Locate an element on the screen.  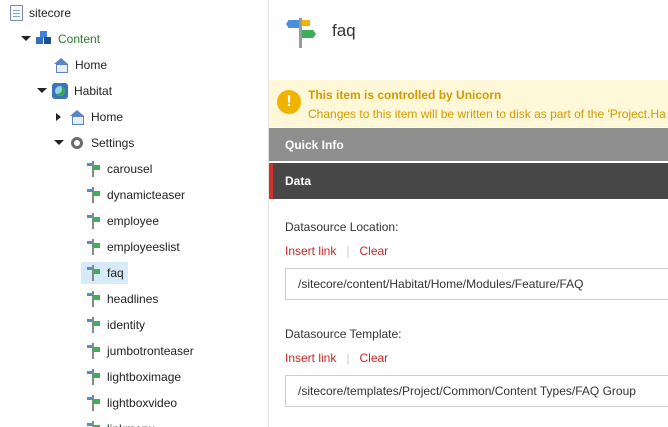
tree-item-employeeslist: employeeslist is located at coordinates (132, 247).